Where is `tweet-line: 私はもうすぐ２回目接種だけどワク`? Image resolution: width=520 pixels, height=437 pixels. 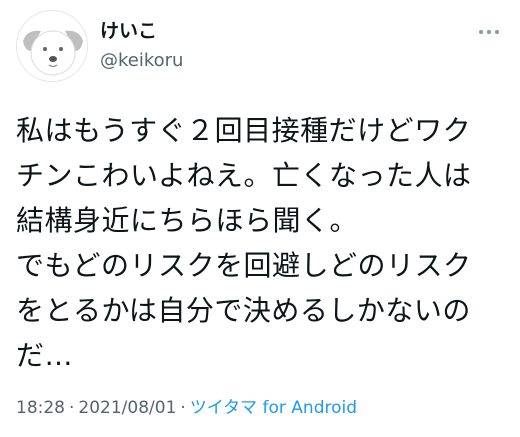 tweet-line: 私はもうすぐ２回目接種だけどワク is located at coordinates (244, 130).